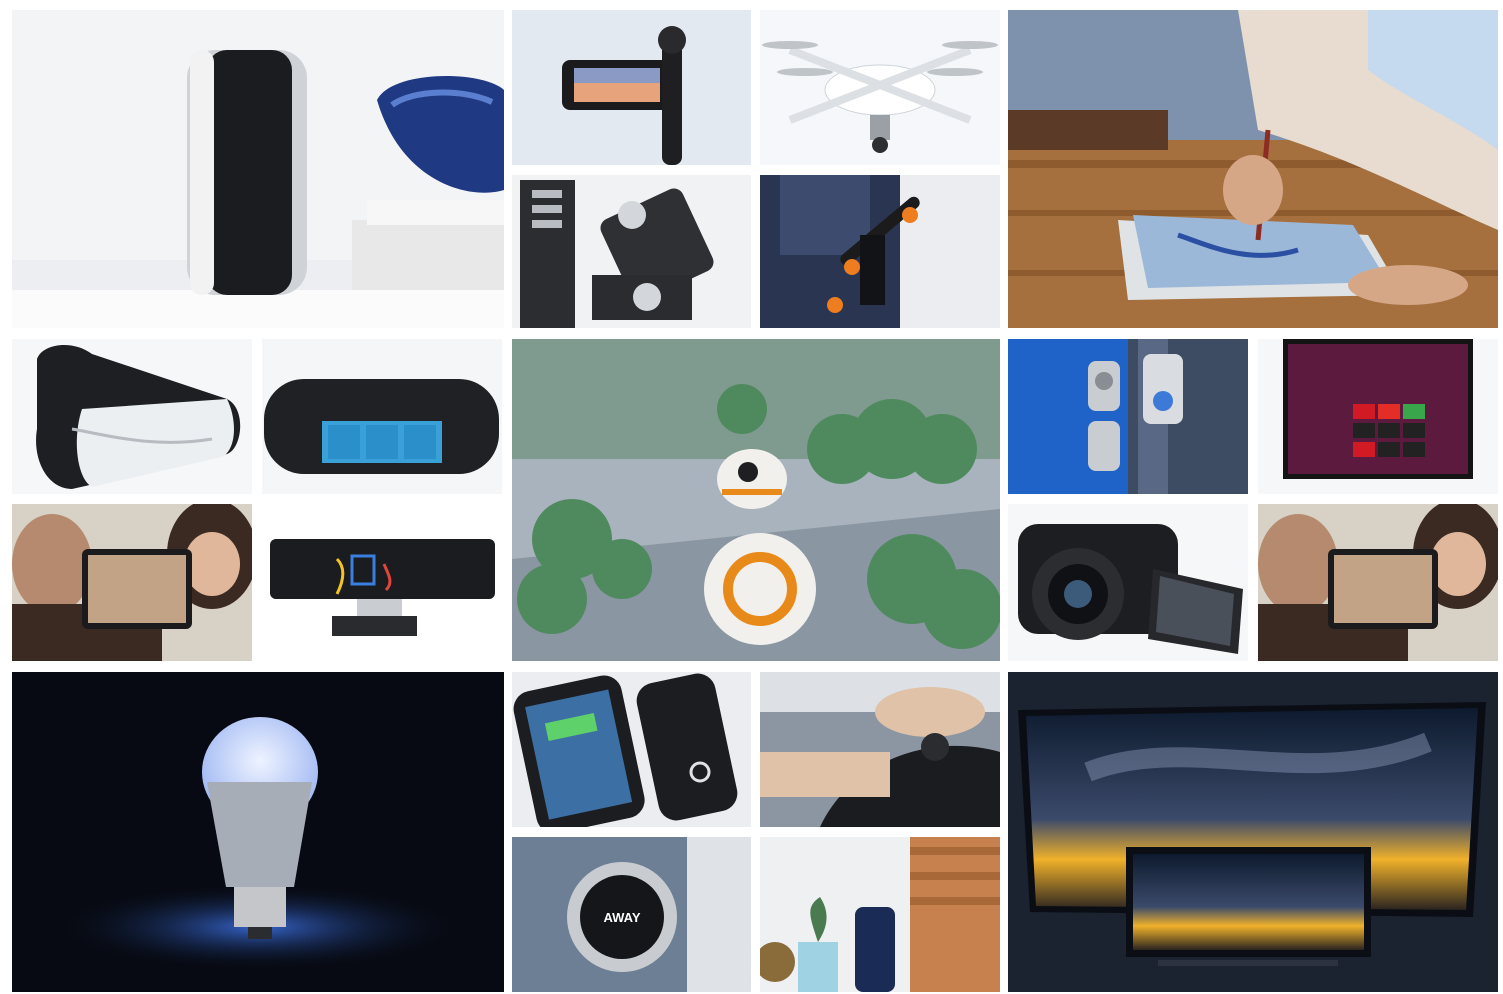 This screenshot has height=994, width=1503. Describe the element at coordinates (258, 832) in the screenshot. I see `smart-bulb-photo` at that location.